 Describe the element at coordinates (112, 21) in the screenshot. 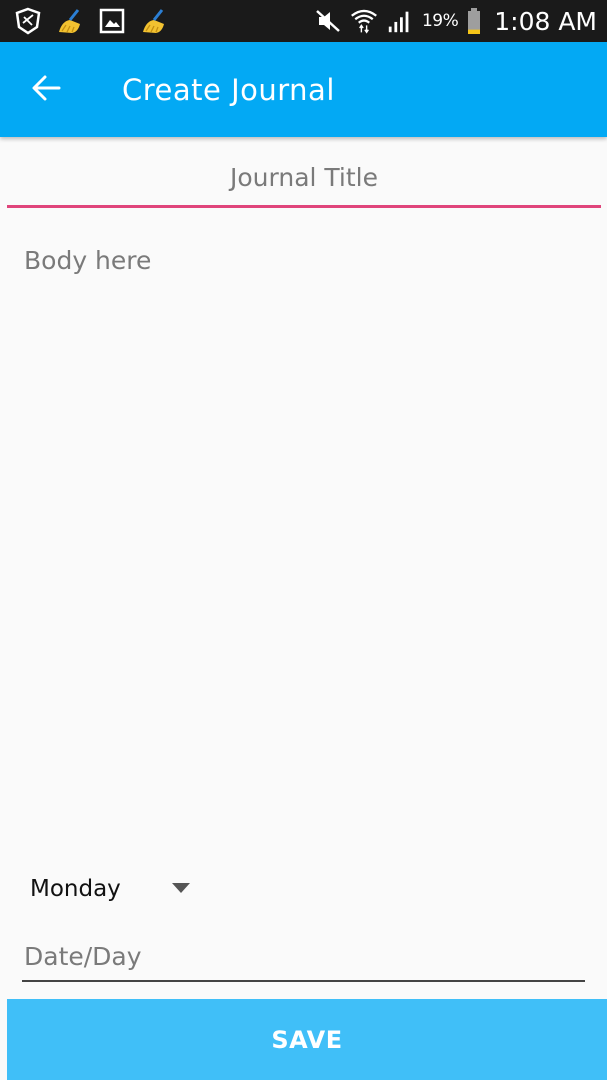

I see `image-icon` at that location.